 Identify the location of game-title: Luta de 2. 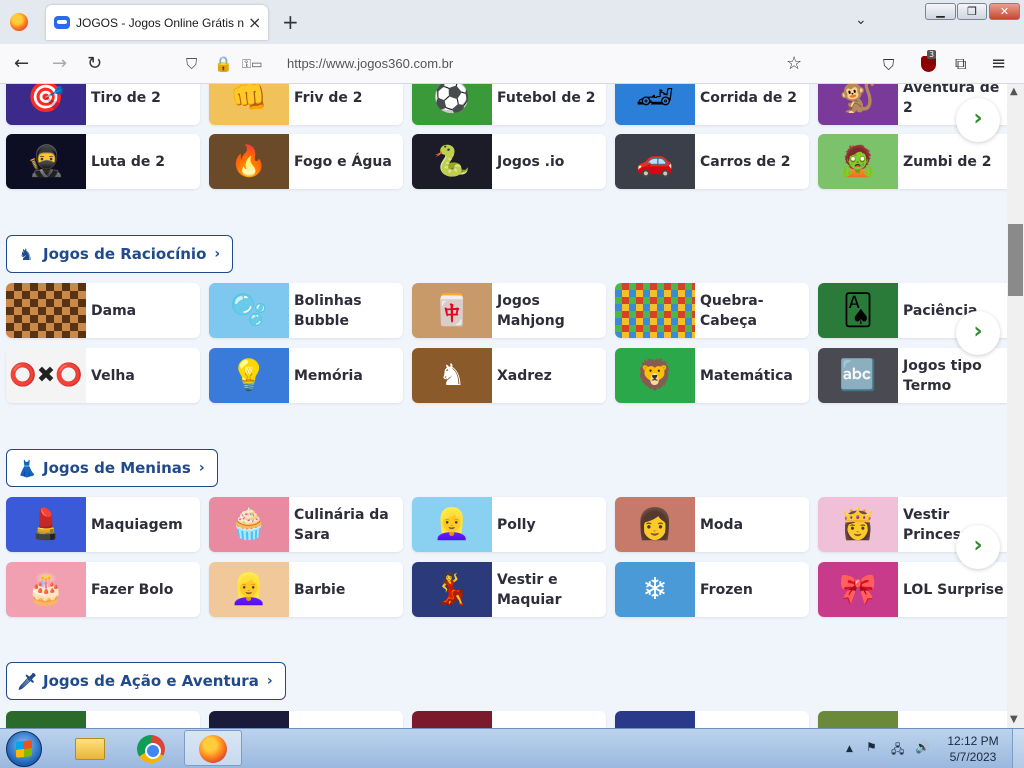
(128, 161).